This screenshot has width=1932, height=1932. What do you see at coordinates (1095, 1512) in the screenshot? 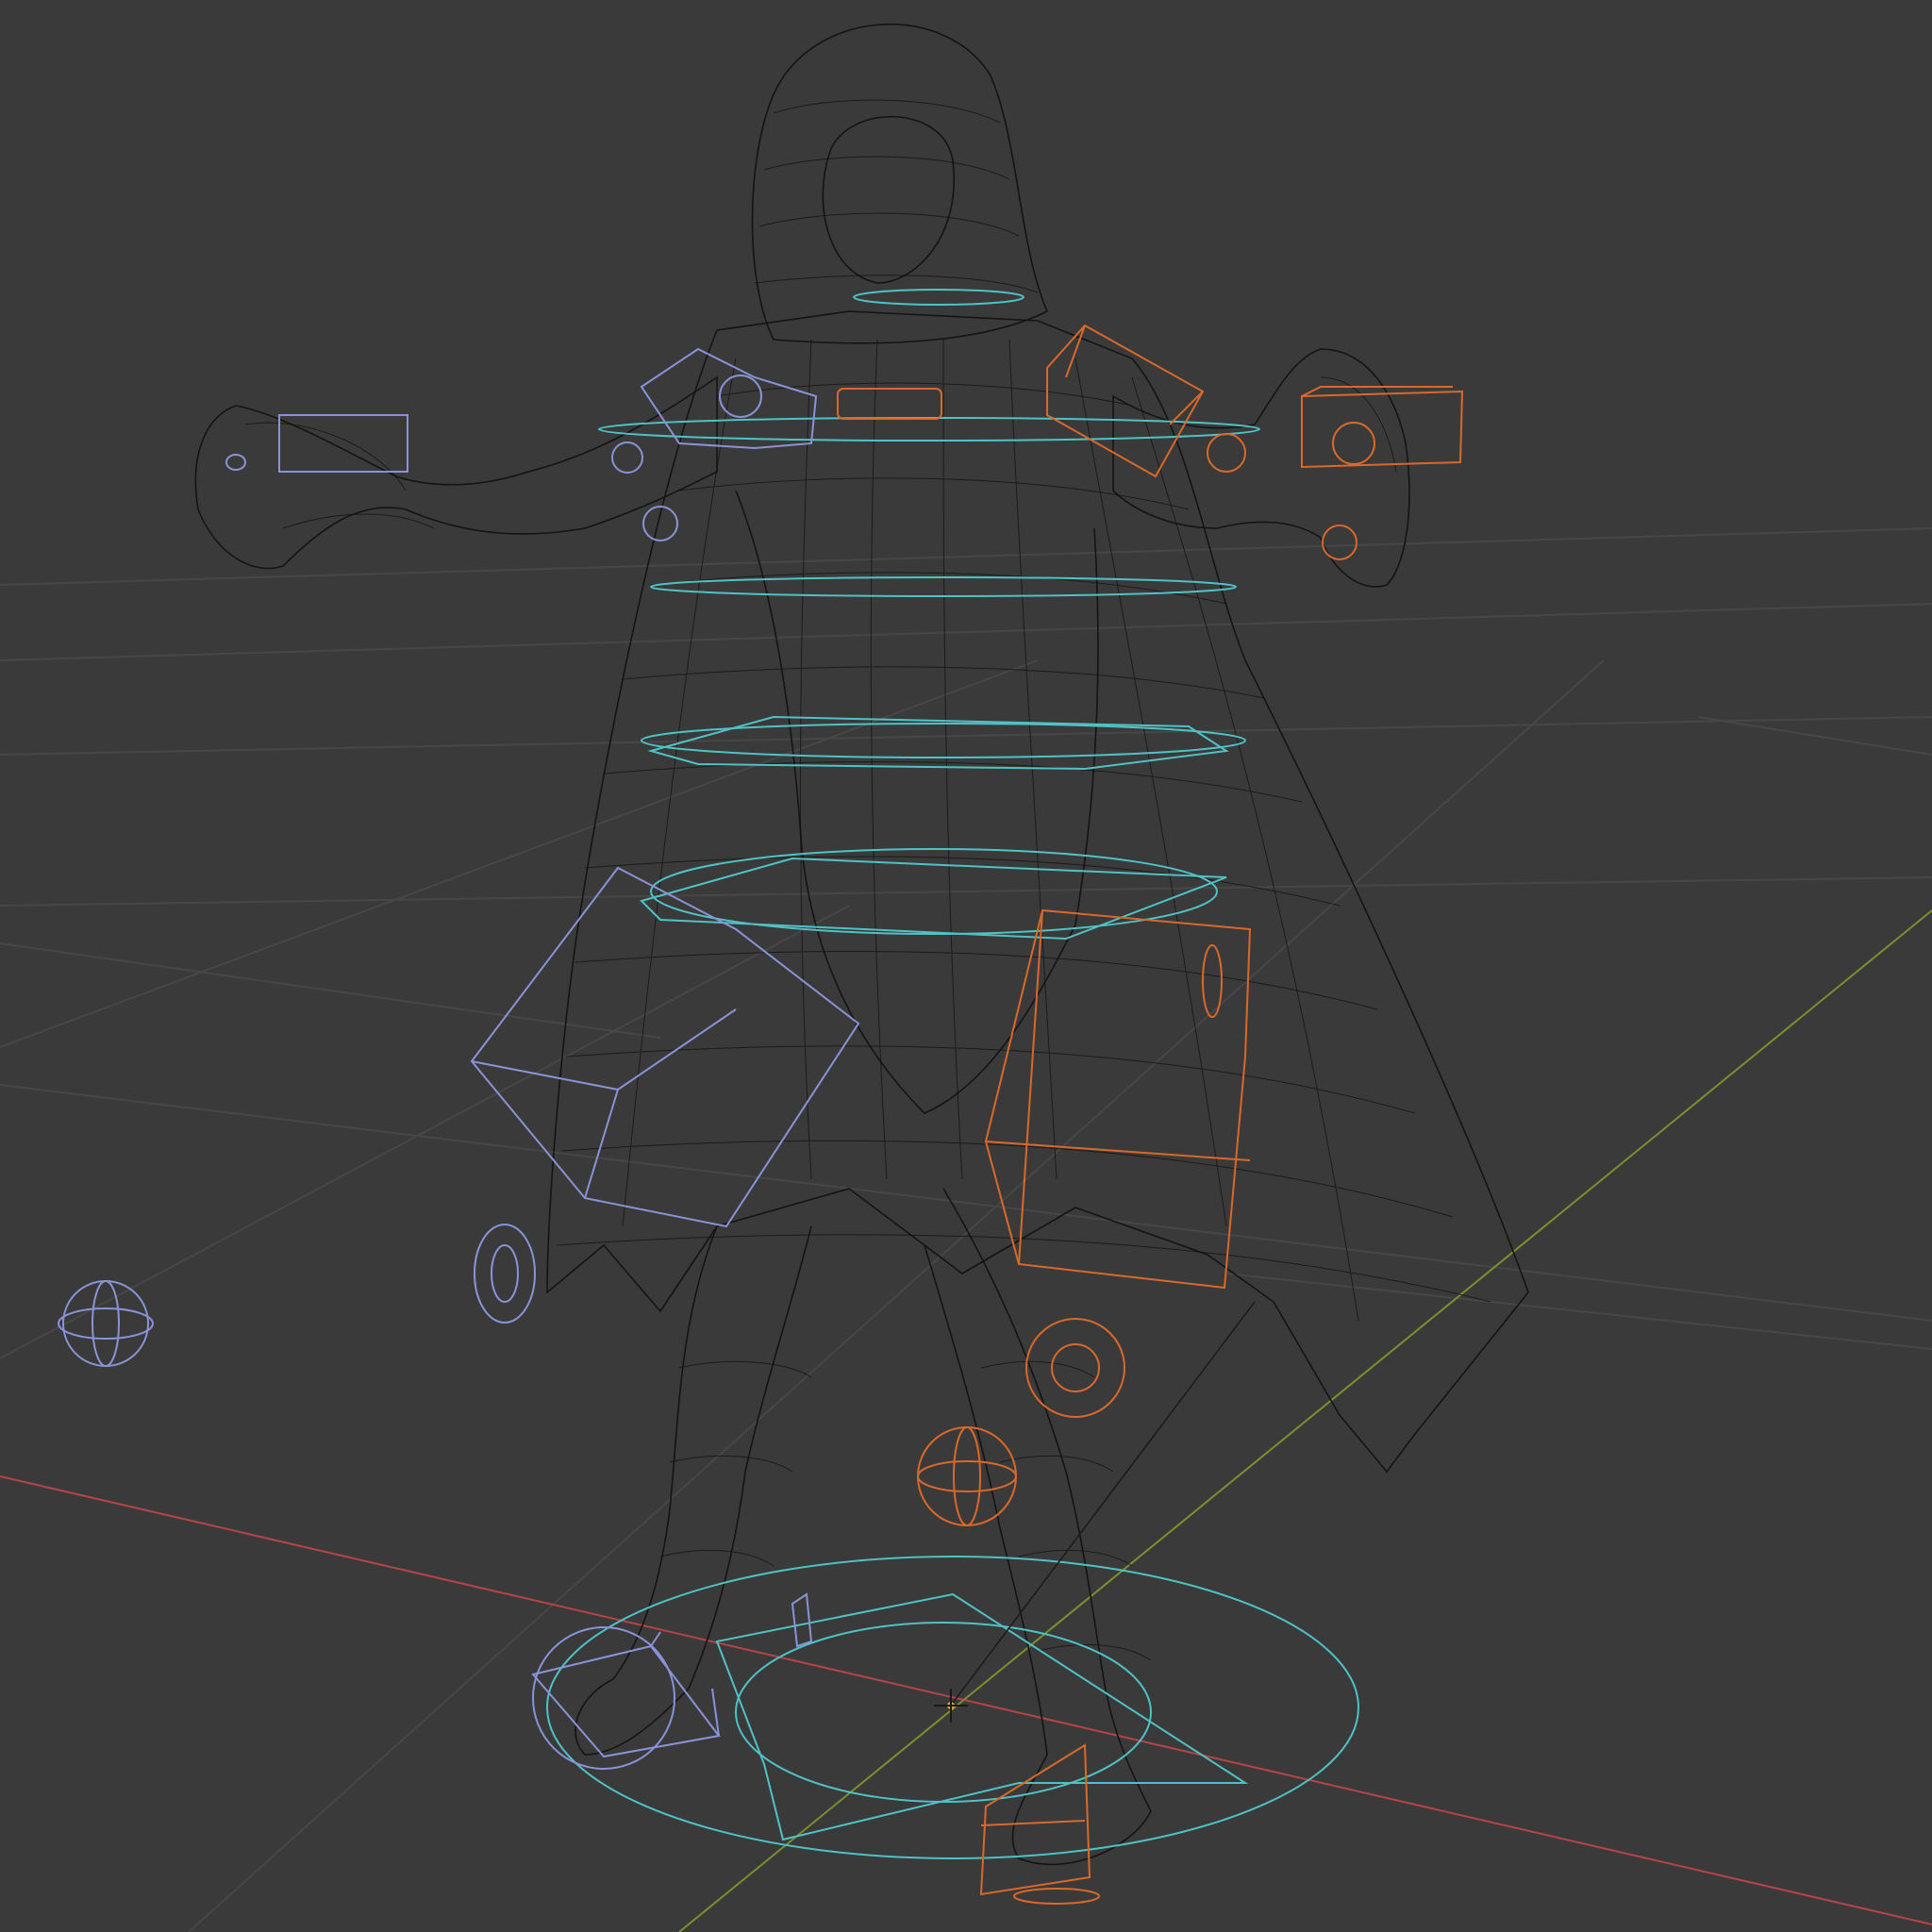
I see `world-origin-marker` at bounding box center [1095, 1512].